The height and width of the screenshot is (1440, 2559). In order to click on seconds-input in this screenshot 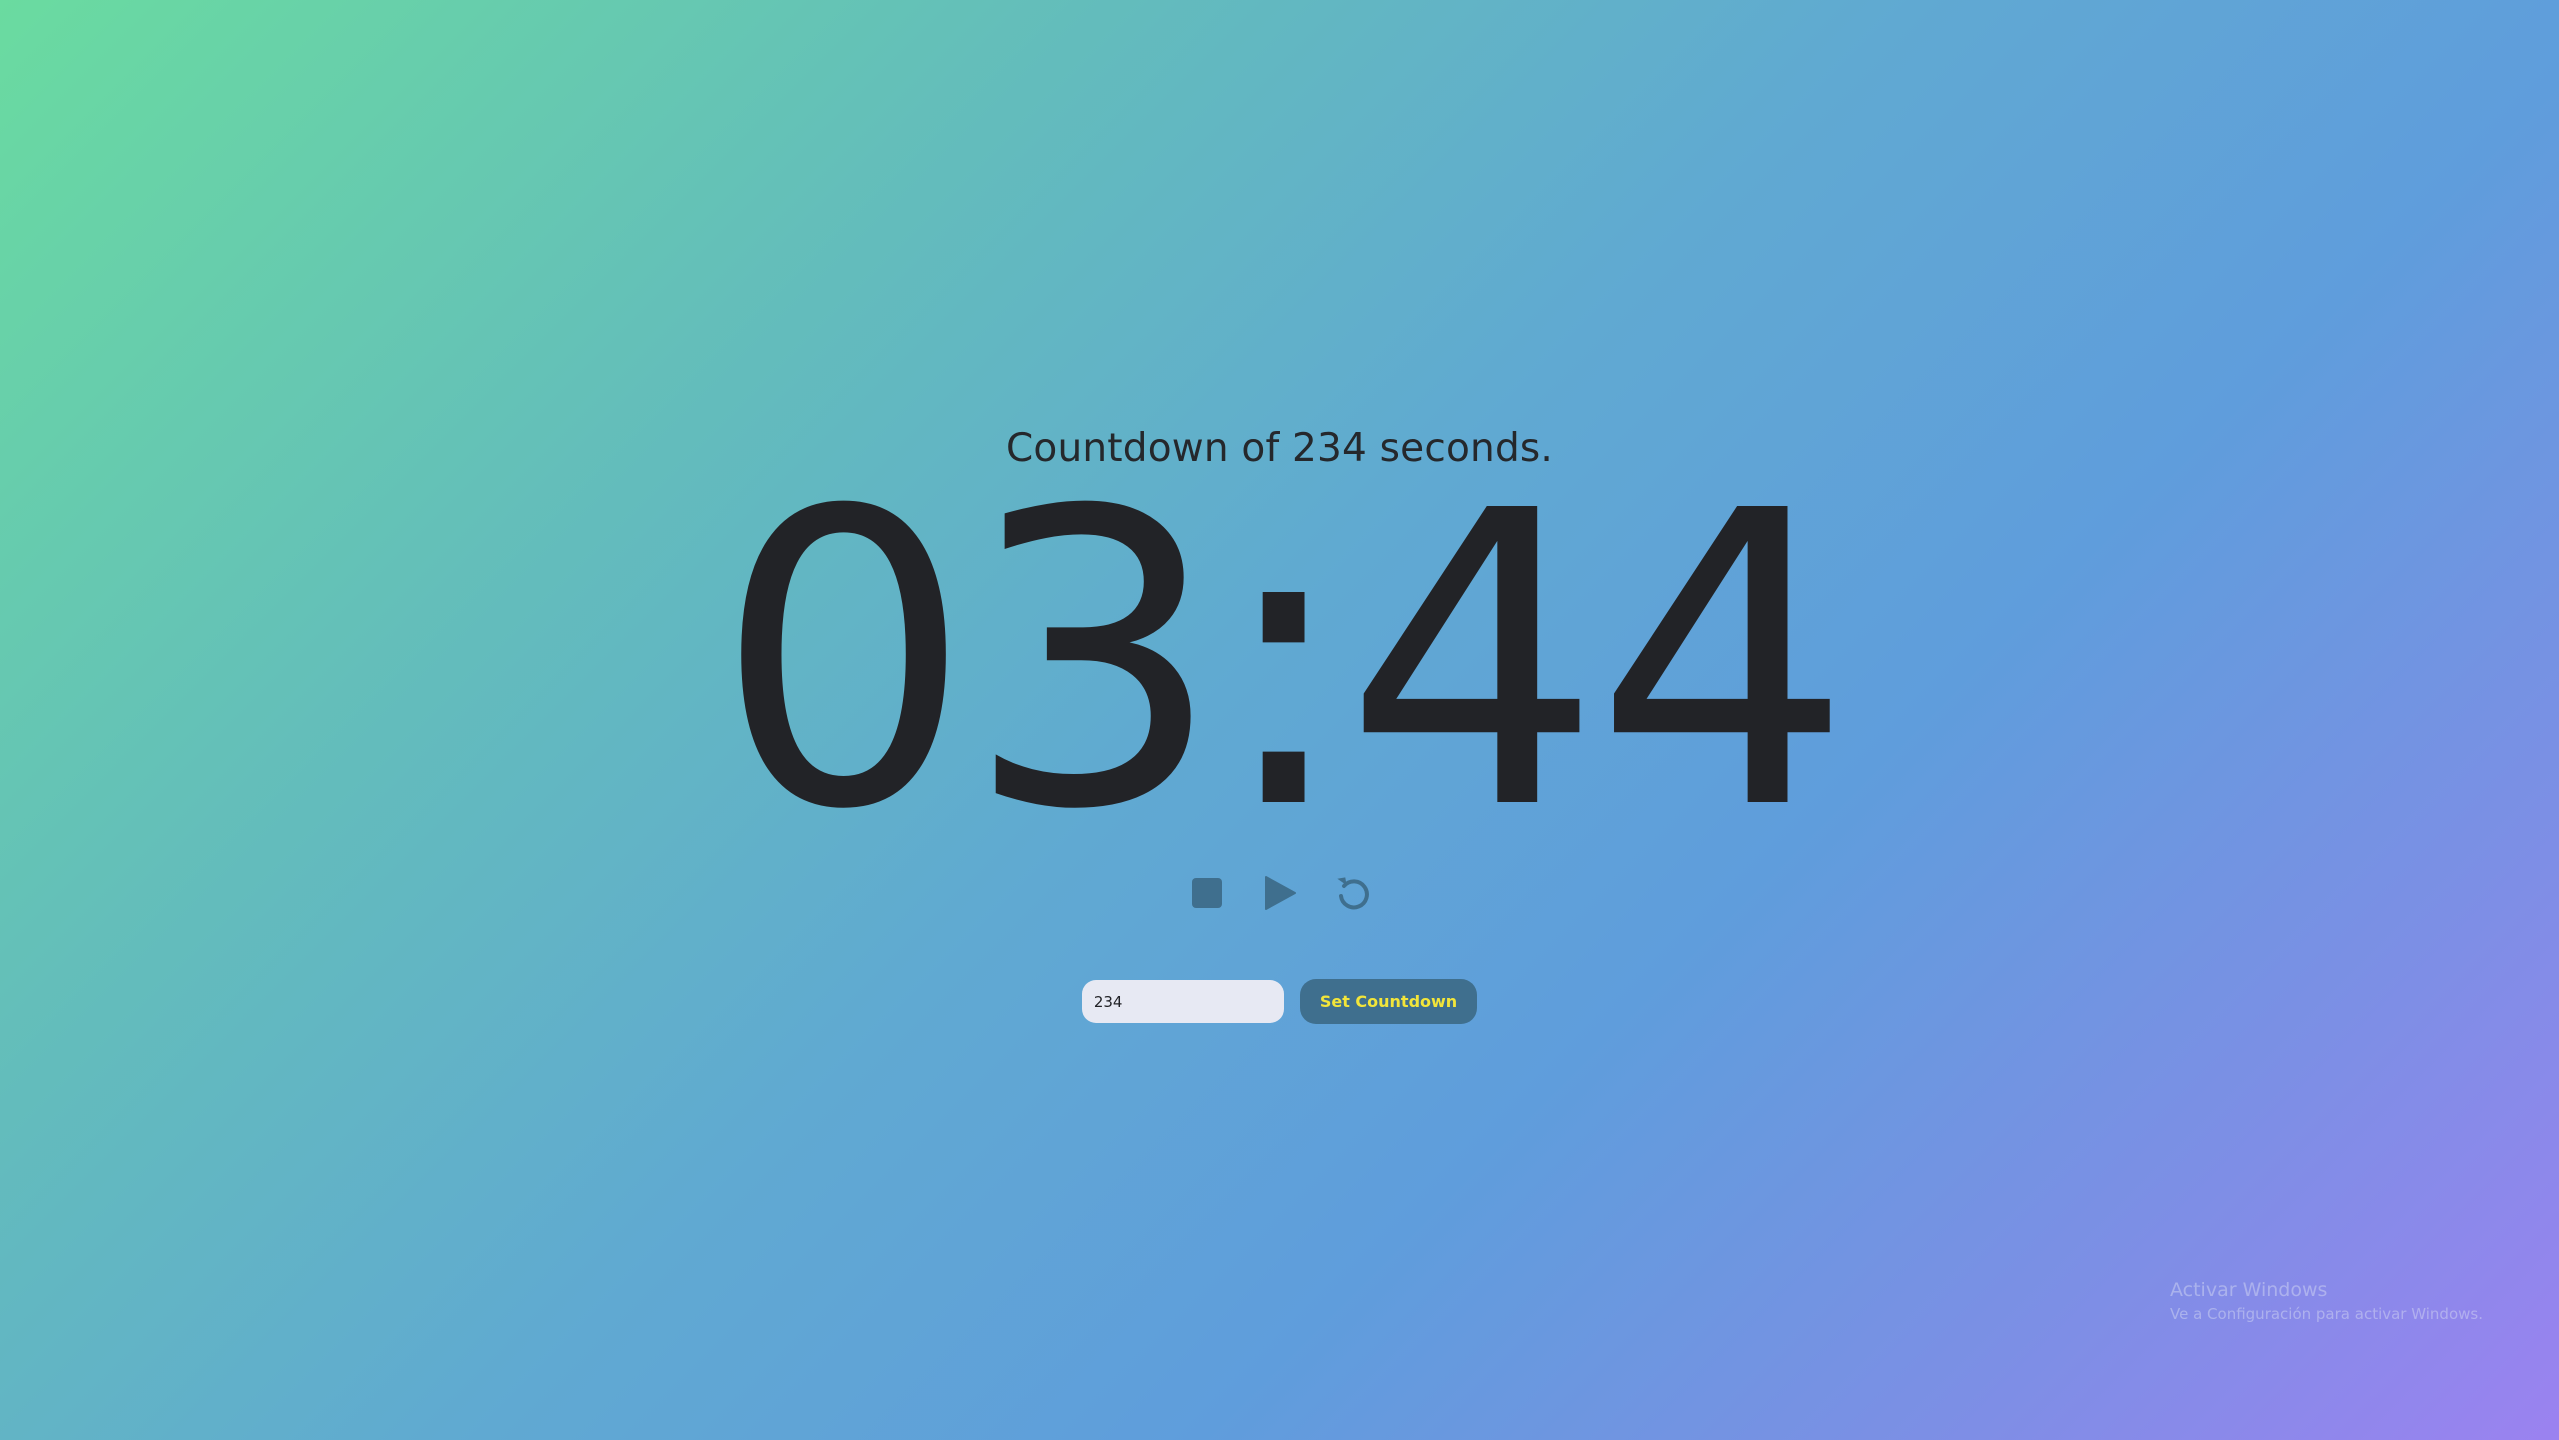, I will do `click(1182, 1001)`.